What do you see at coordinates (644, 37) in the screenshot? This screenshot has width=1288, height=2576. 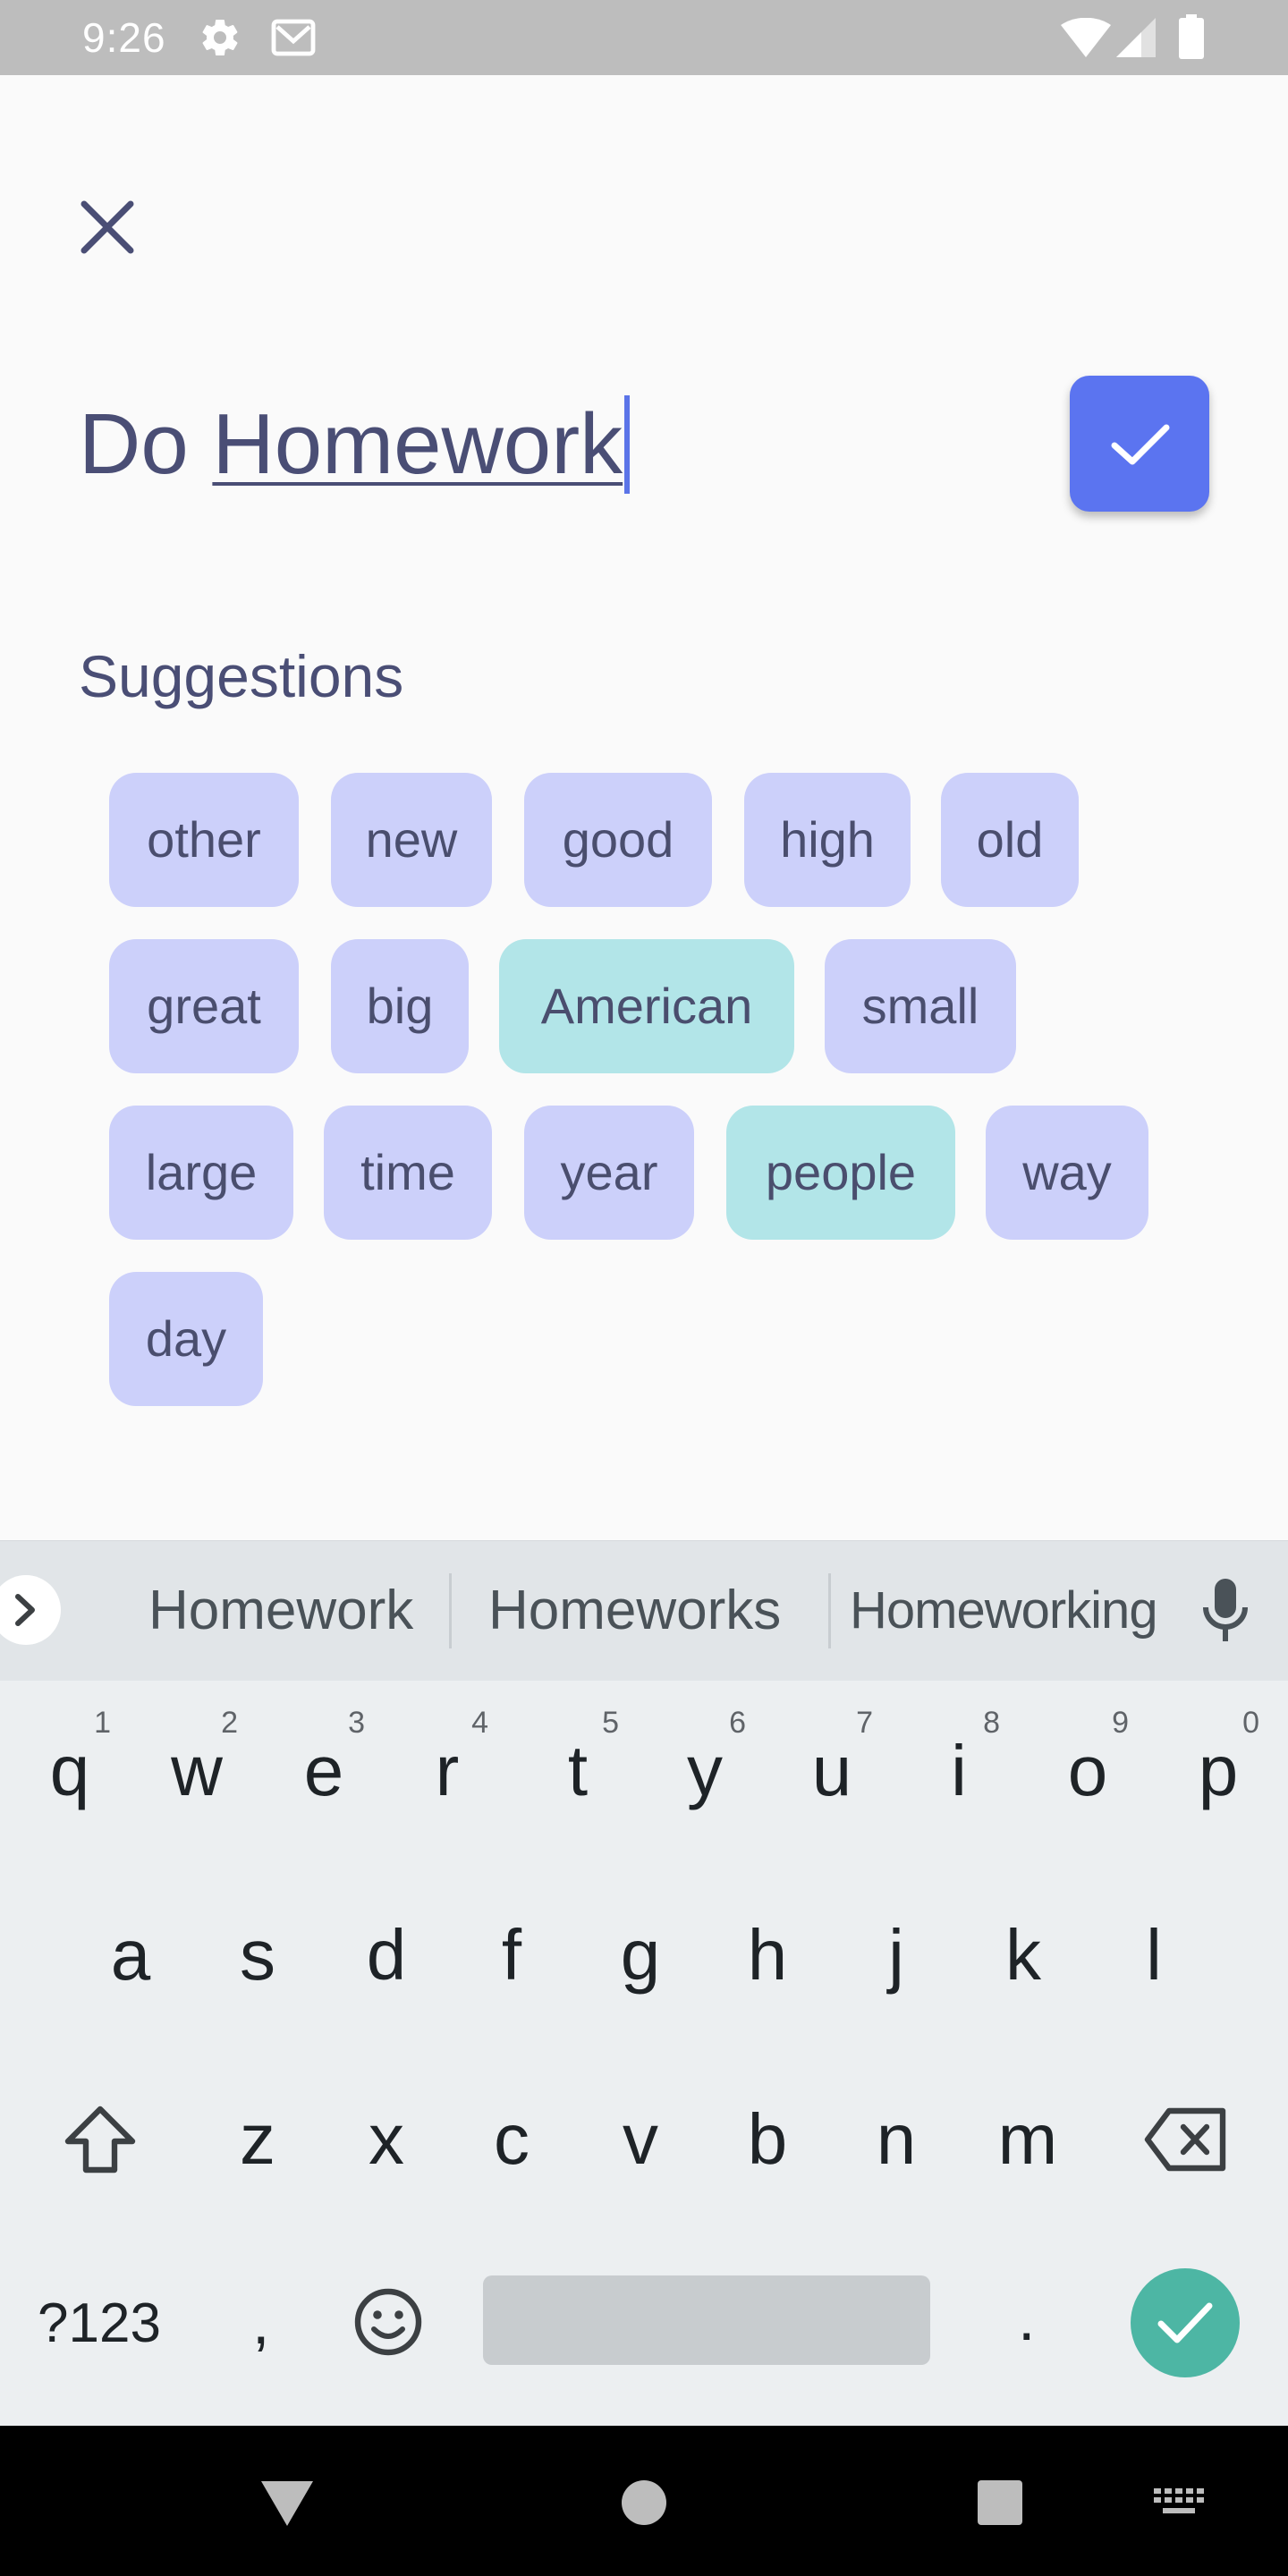 I see `status-bar: 9:26` at bounding box center [644, 37].